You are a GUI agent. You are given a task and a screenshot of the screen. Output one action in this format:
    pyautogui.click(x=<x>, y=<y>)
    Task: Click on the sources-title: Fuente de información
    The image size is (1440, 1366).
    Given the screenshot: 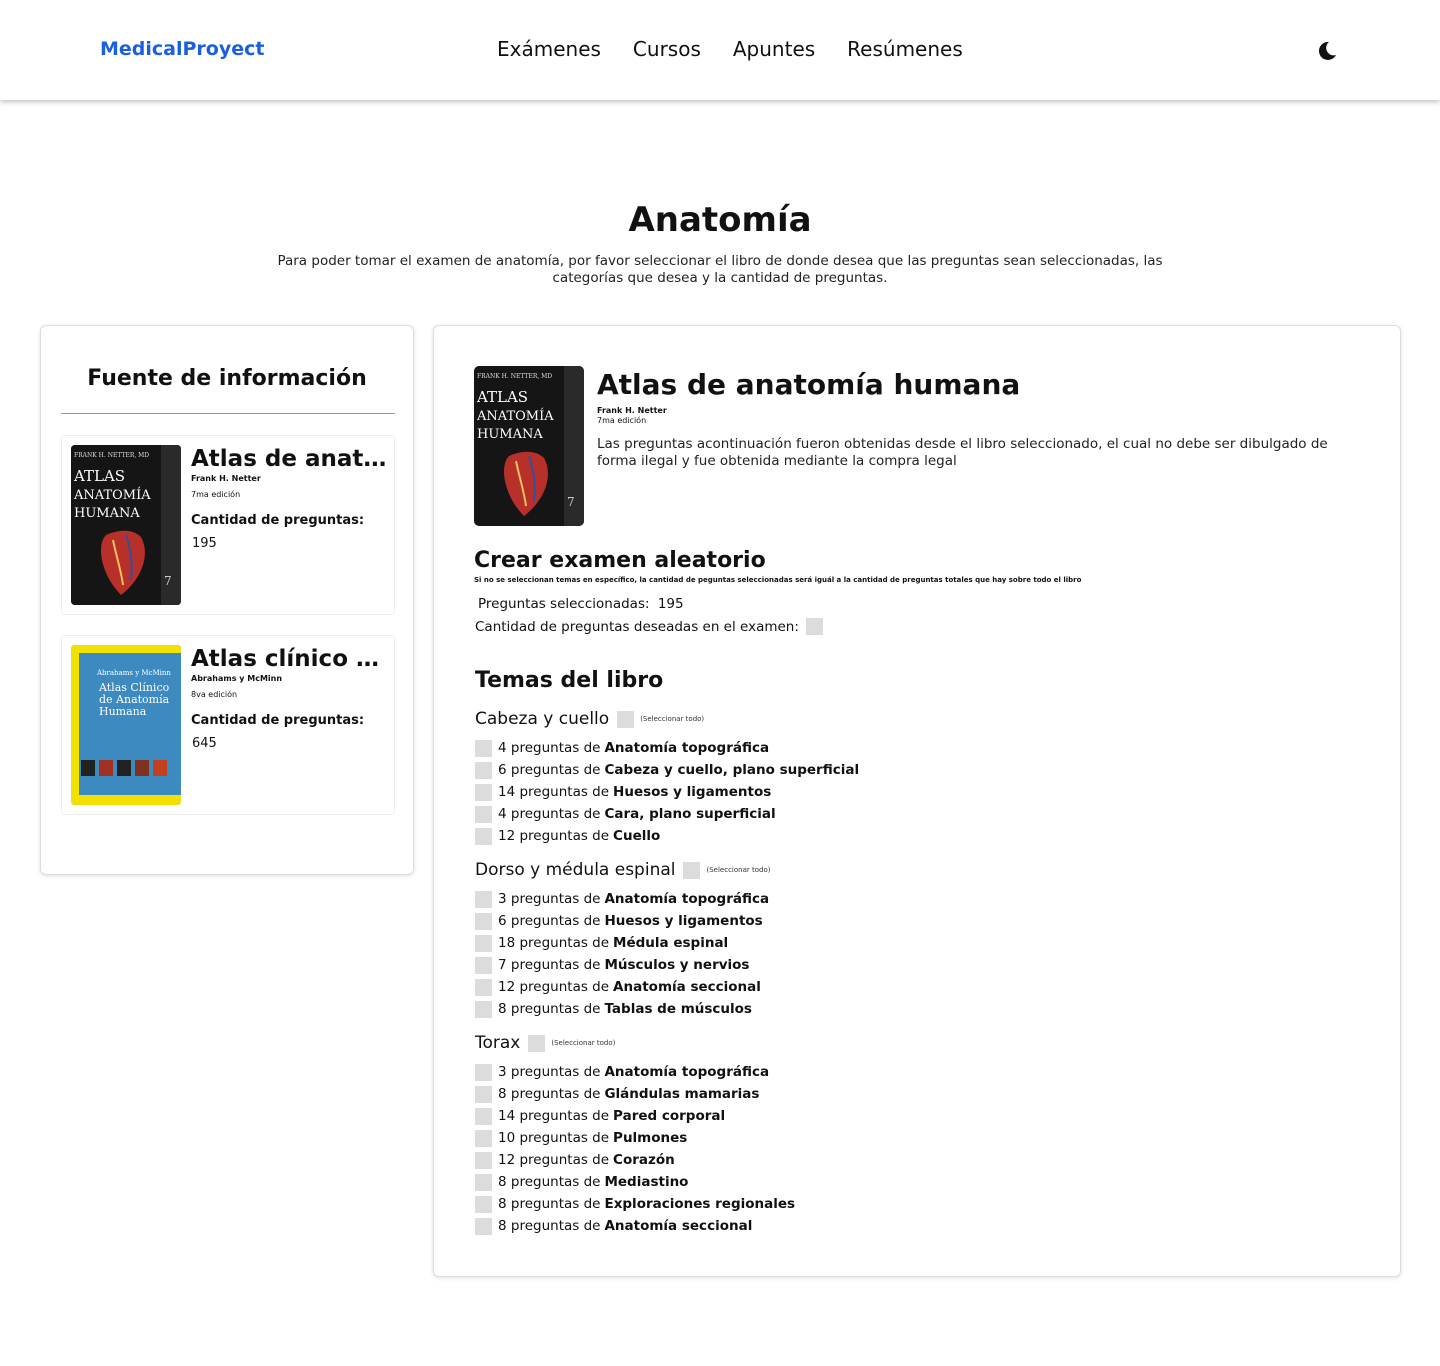 What is the action you would take?
    pyautogui.click(x=227, y=378)
    